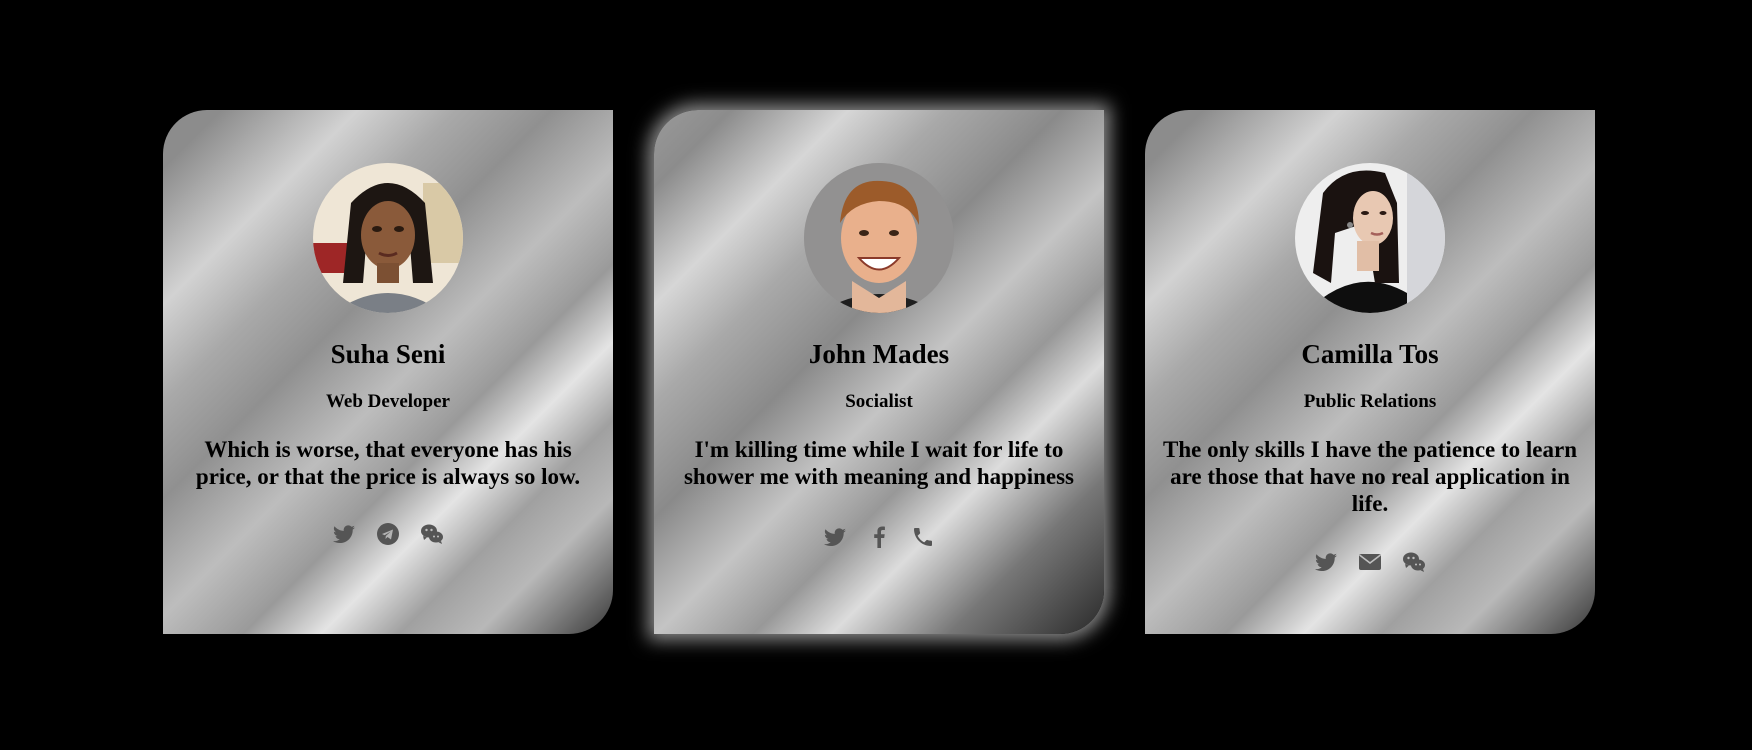 This screenshot has height=750, width=1752. I want to click on profile-role: Socialist, so click(879, 401).